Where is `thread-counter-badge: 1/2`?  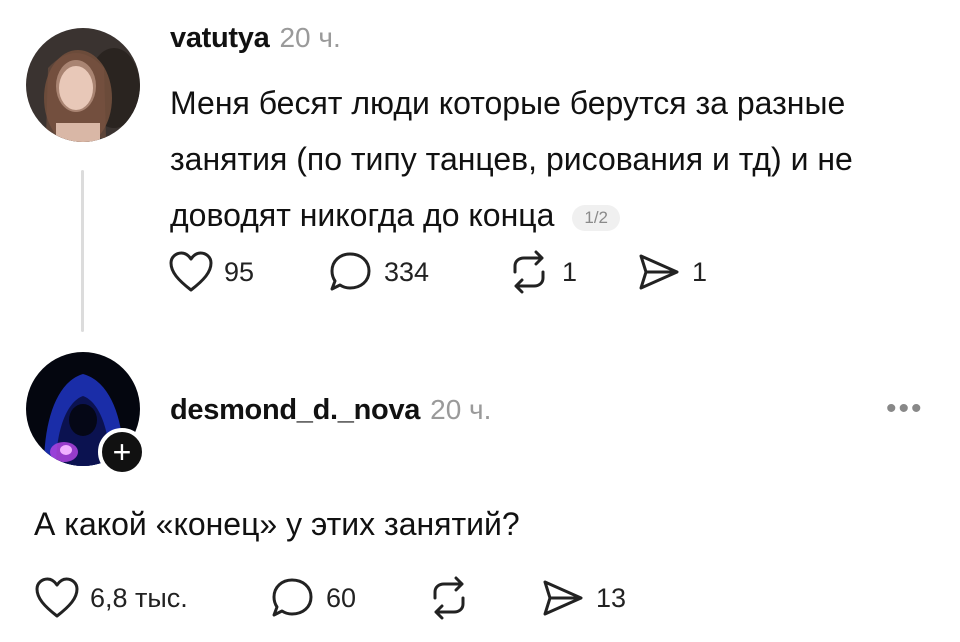 thread-counter-badge: 1/2 is located at coordinates (596, 217).